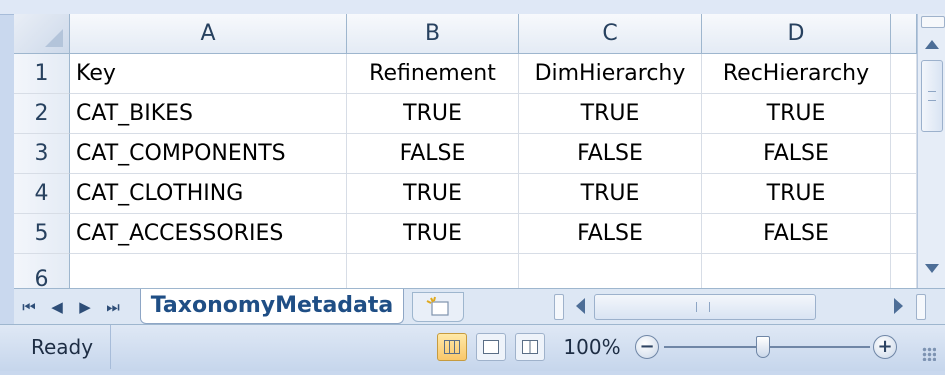 Image resolution: width=945 pixels, height=375 pixels. What do you see at coordinates (57, 307) in the screenshot?
I see `previous-sheet-icon: ◀` at bounding box center [57, 307].